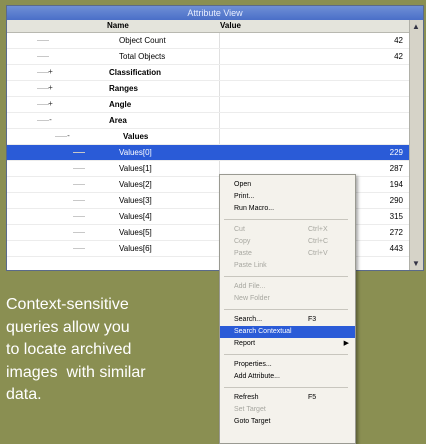 This screenshot has height=444, width=426. What do you see at coordinates (396, 200) in the screenshot?
I see `row-value: 290` at bounding box center [396, 200].